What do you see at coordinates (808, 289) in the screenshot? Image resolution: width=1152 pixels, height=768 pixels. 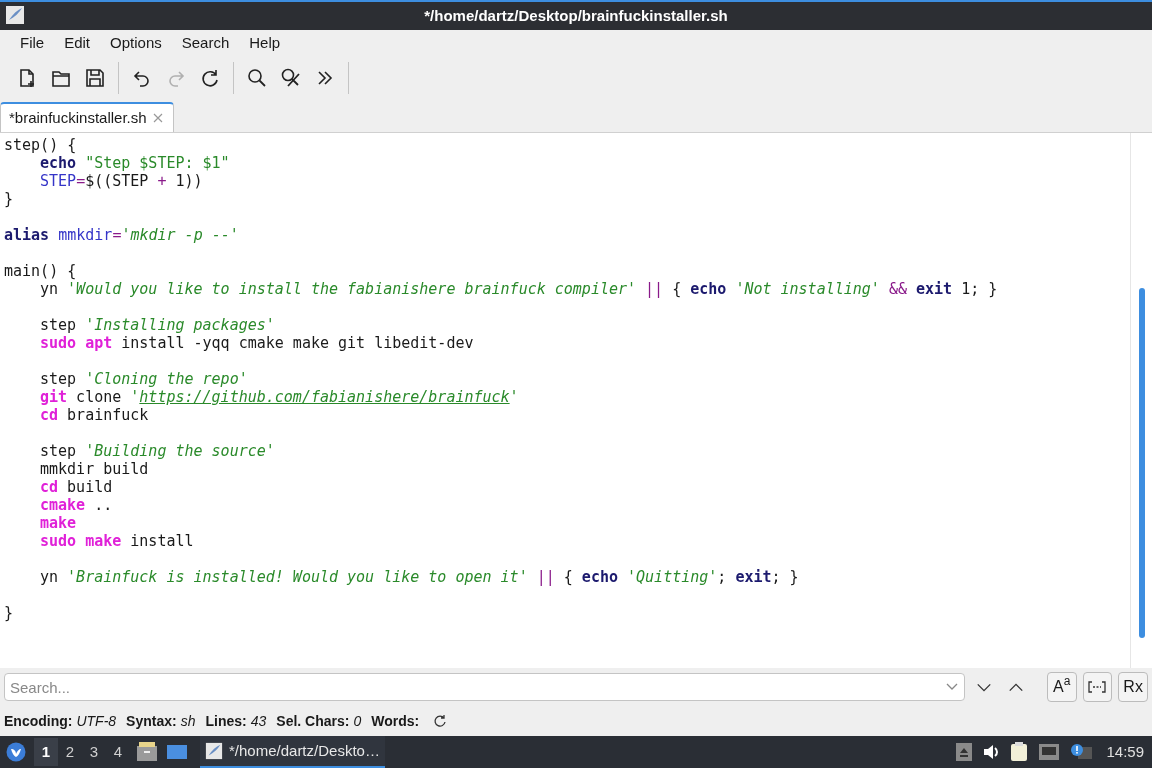 I see `code-token: 'Not installing'` at bounding box center [808, 289].